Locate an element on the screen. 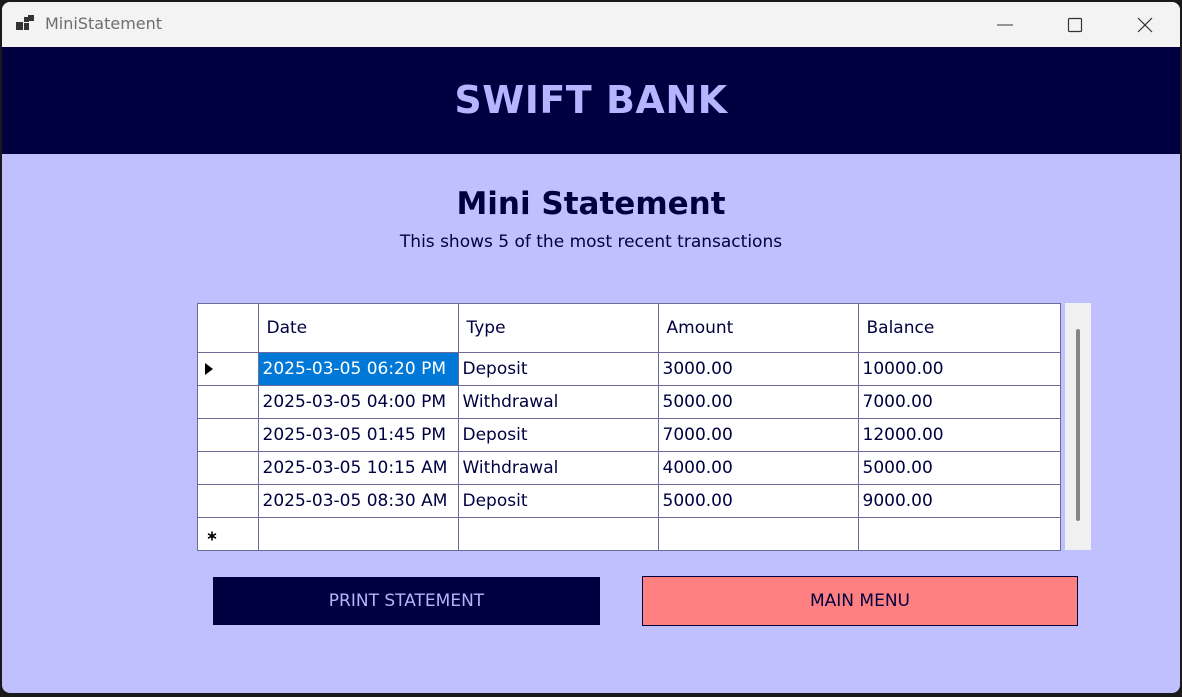 Image resolution: width=1182 pixels, height=697 pixels. grid-cell-balance: 5000.00 is located at coordinates (958, 468).